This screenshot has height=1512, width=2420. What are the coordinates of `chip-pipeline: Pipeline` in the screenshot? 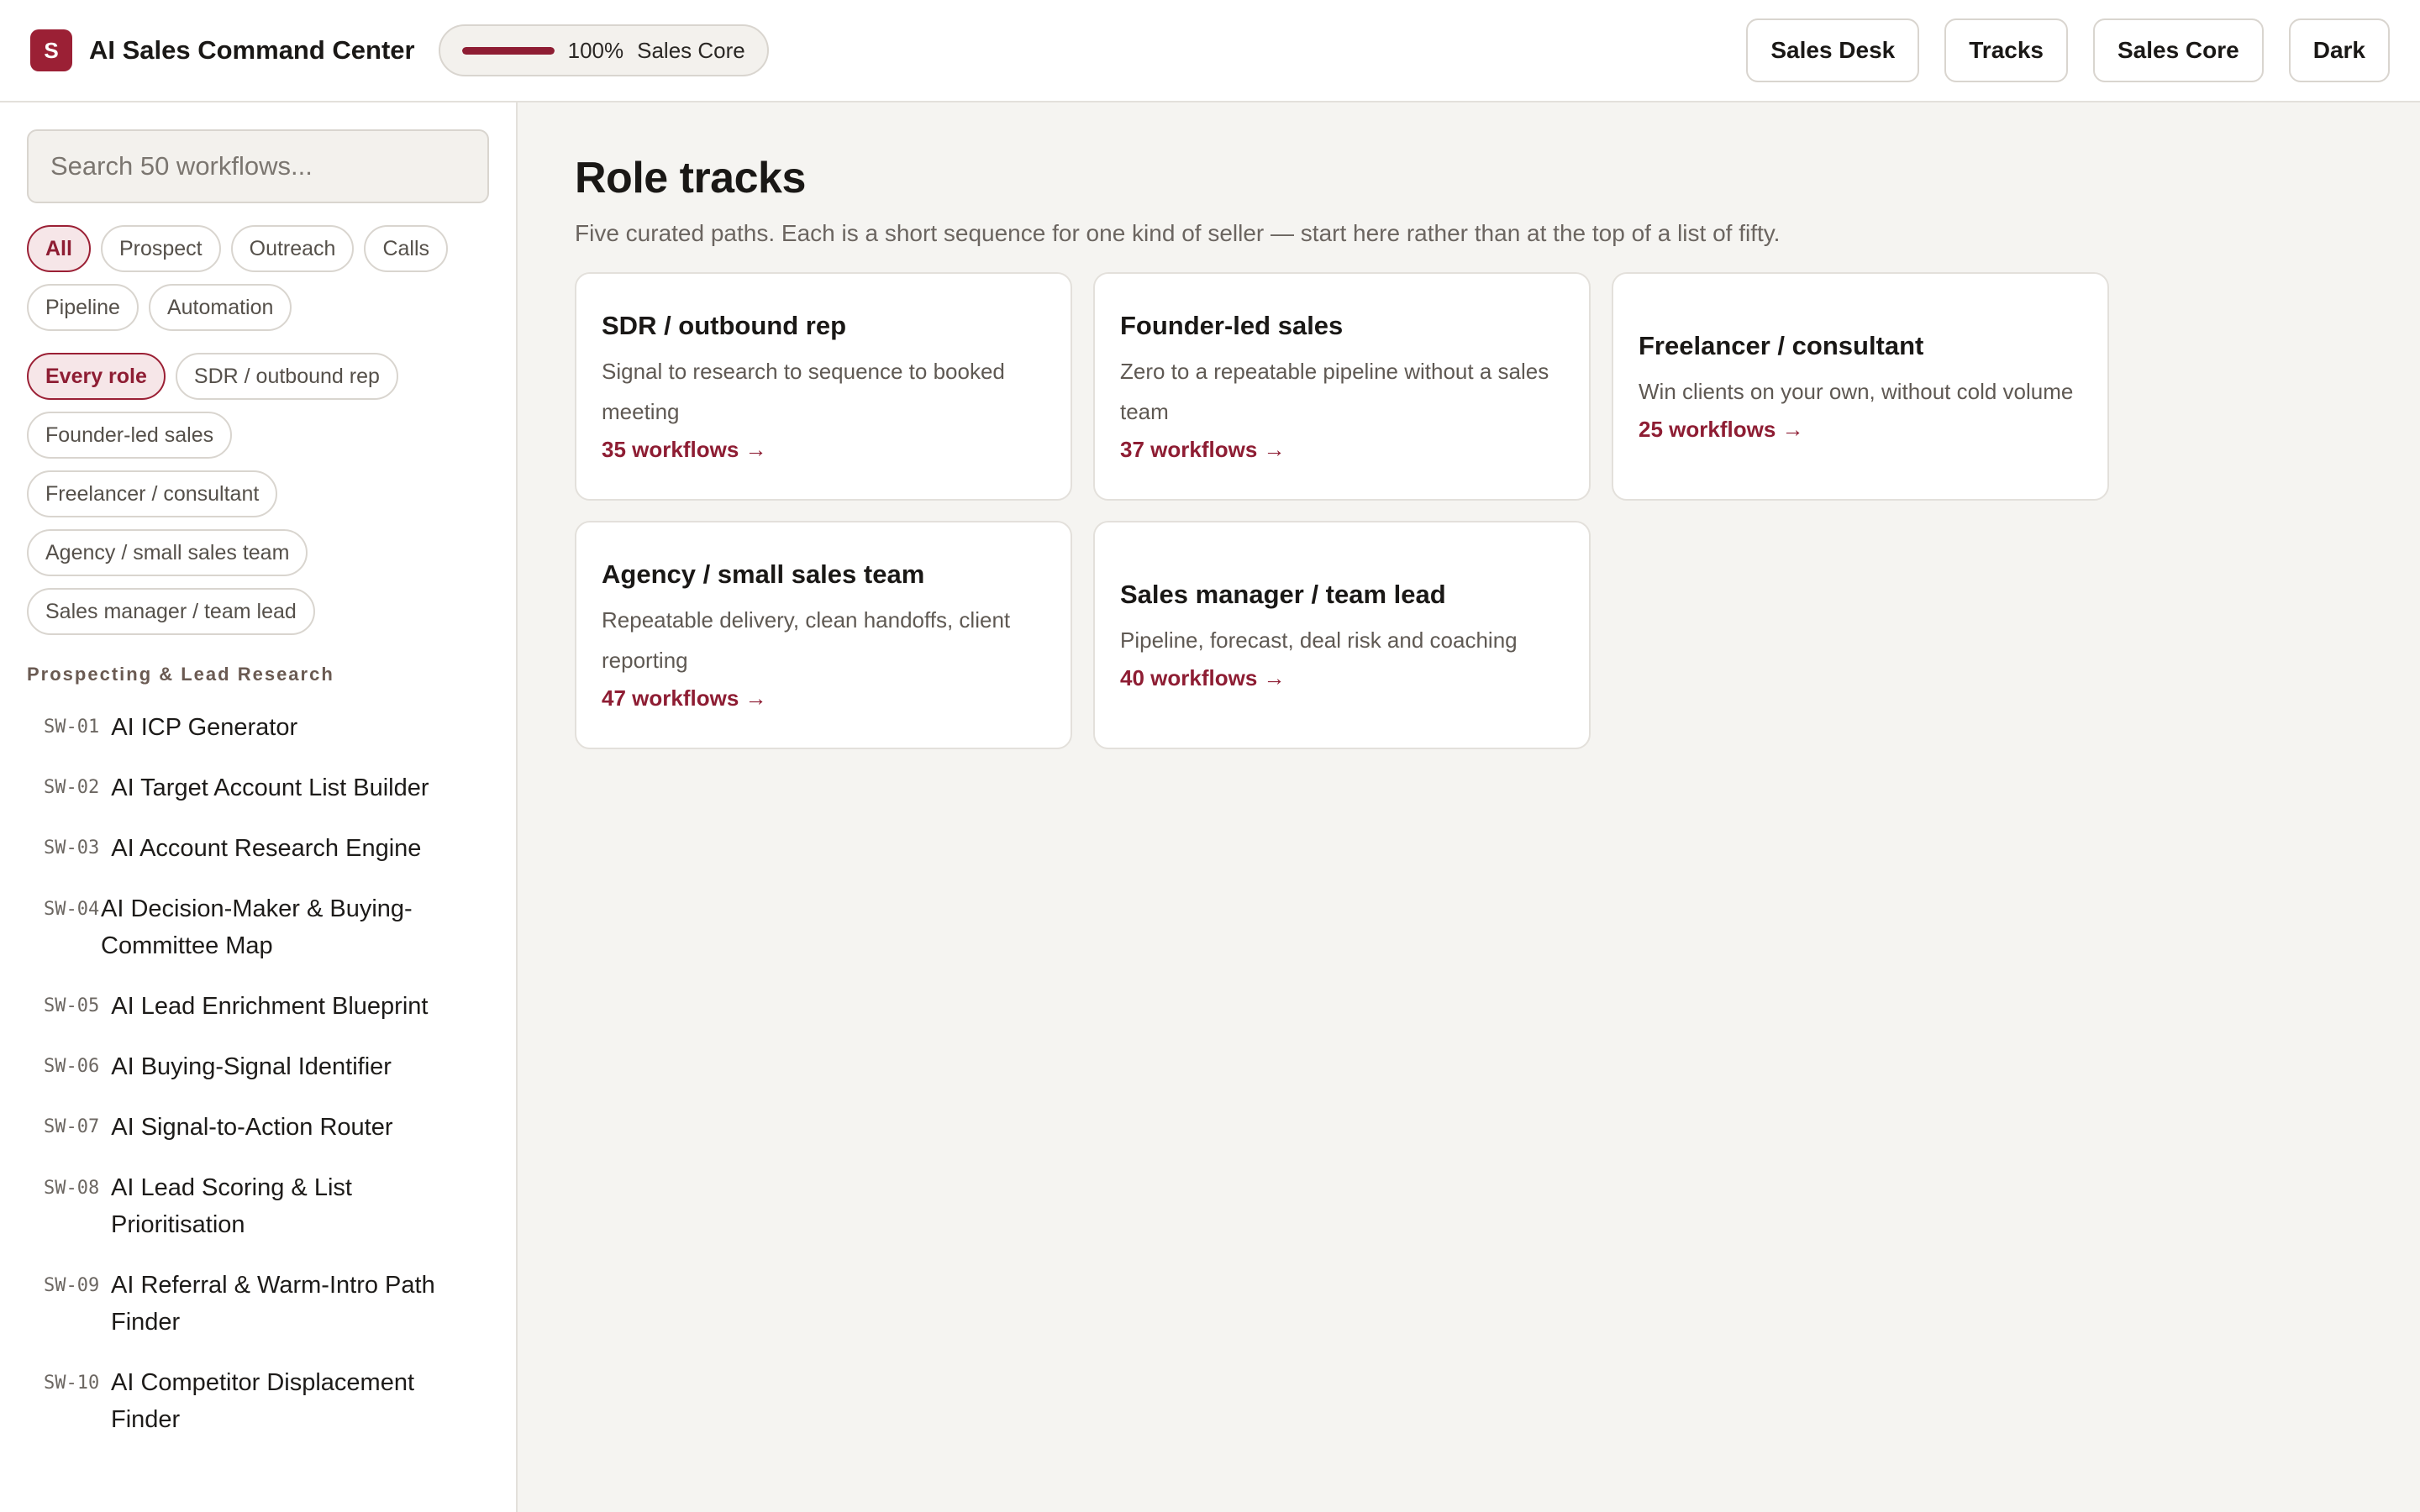 It's located at (83, 307).